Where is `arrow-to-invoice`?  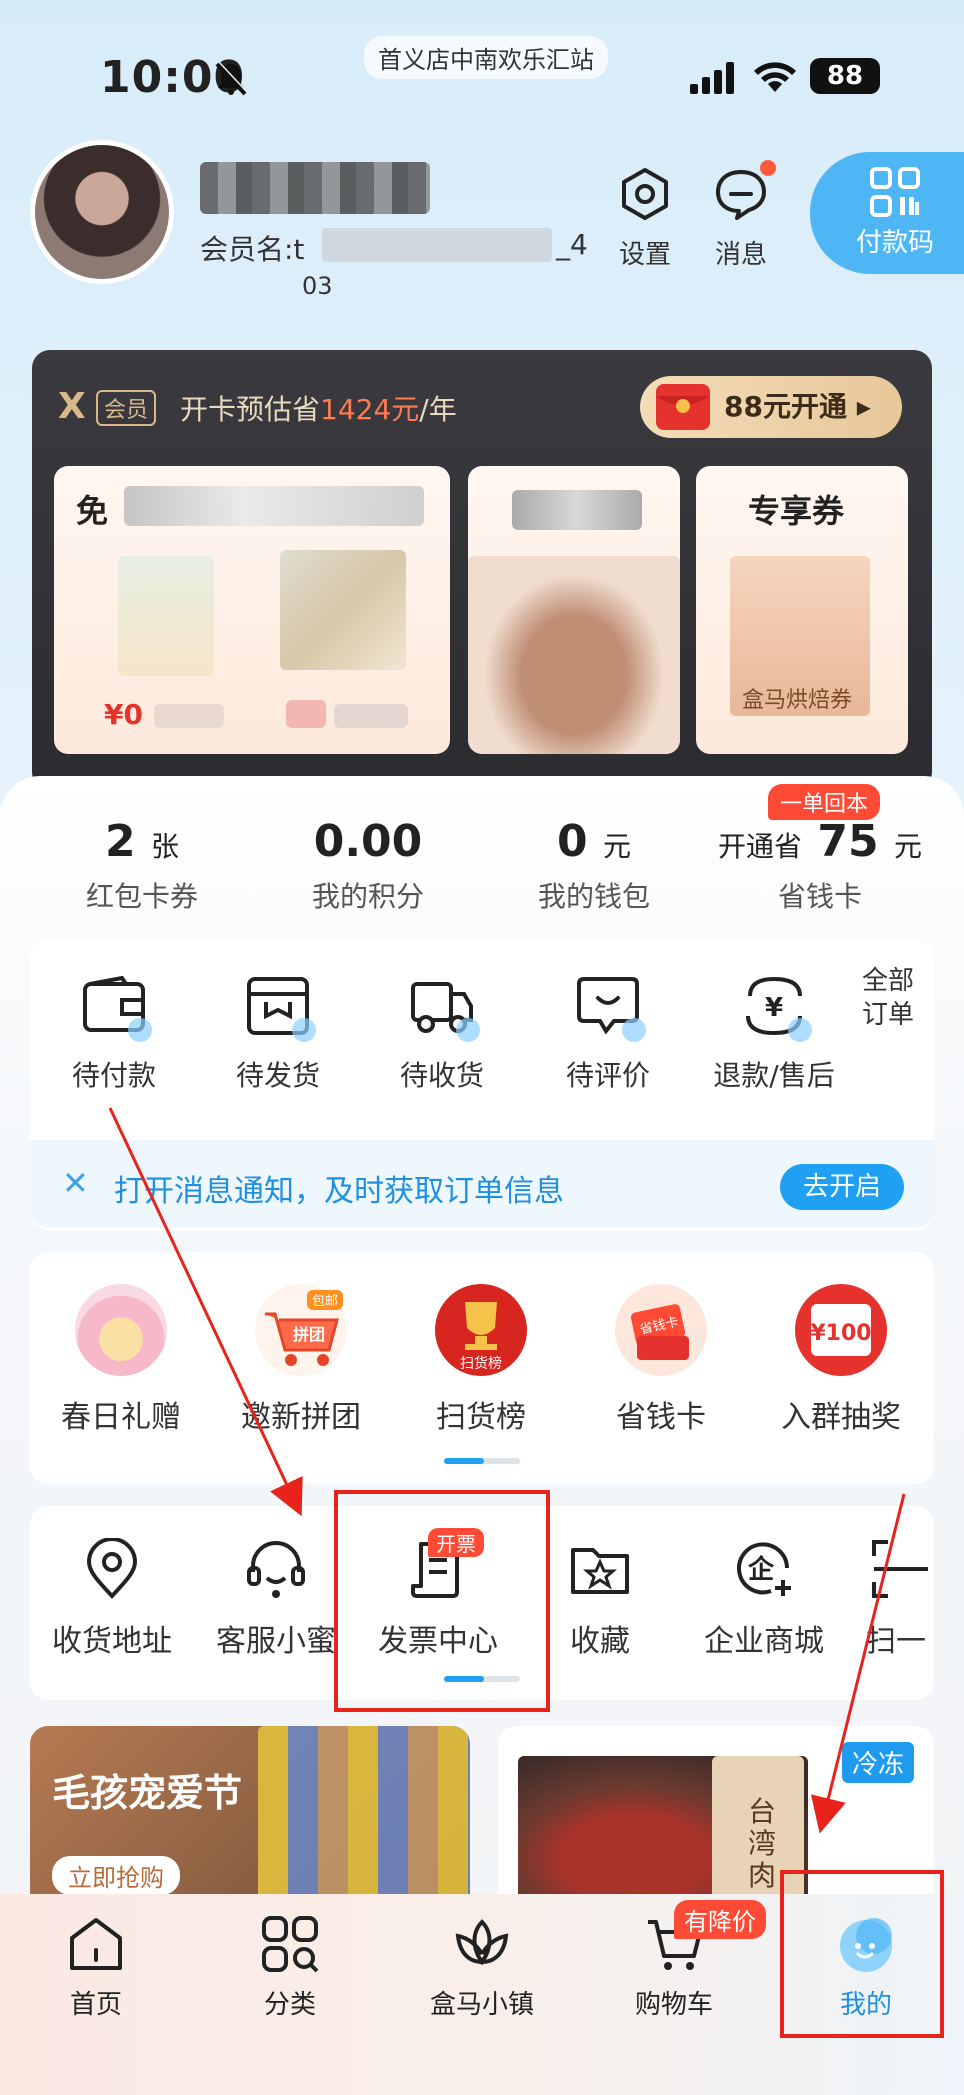 arrow-to-invoice is located at coordinates (205, 1312).